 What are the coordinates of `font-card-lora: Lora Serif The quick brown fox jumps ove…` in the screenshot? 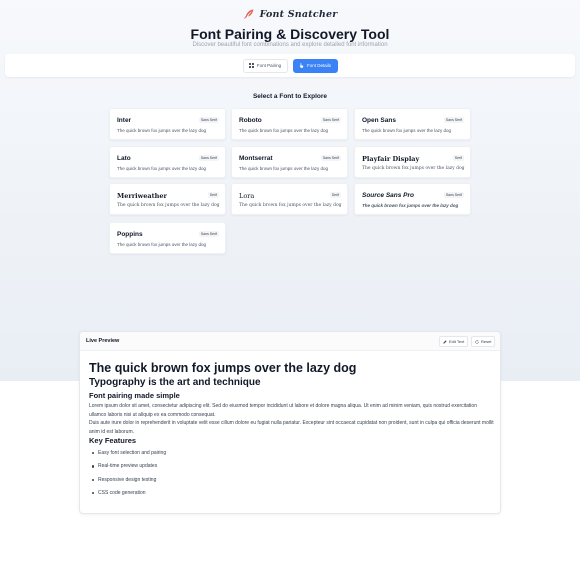 It's located at (289, 199).